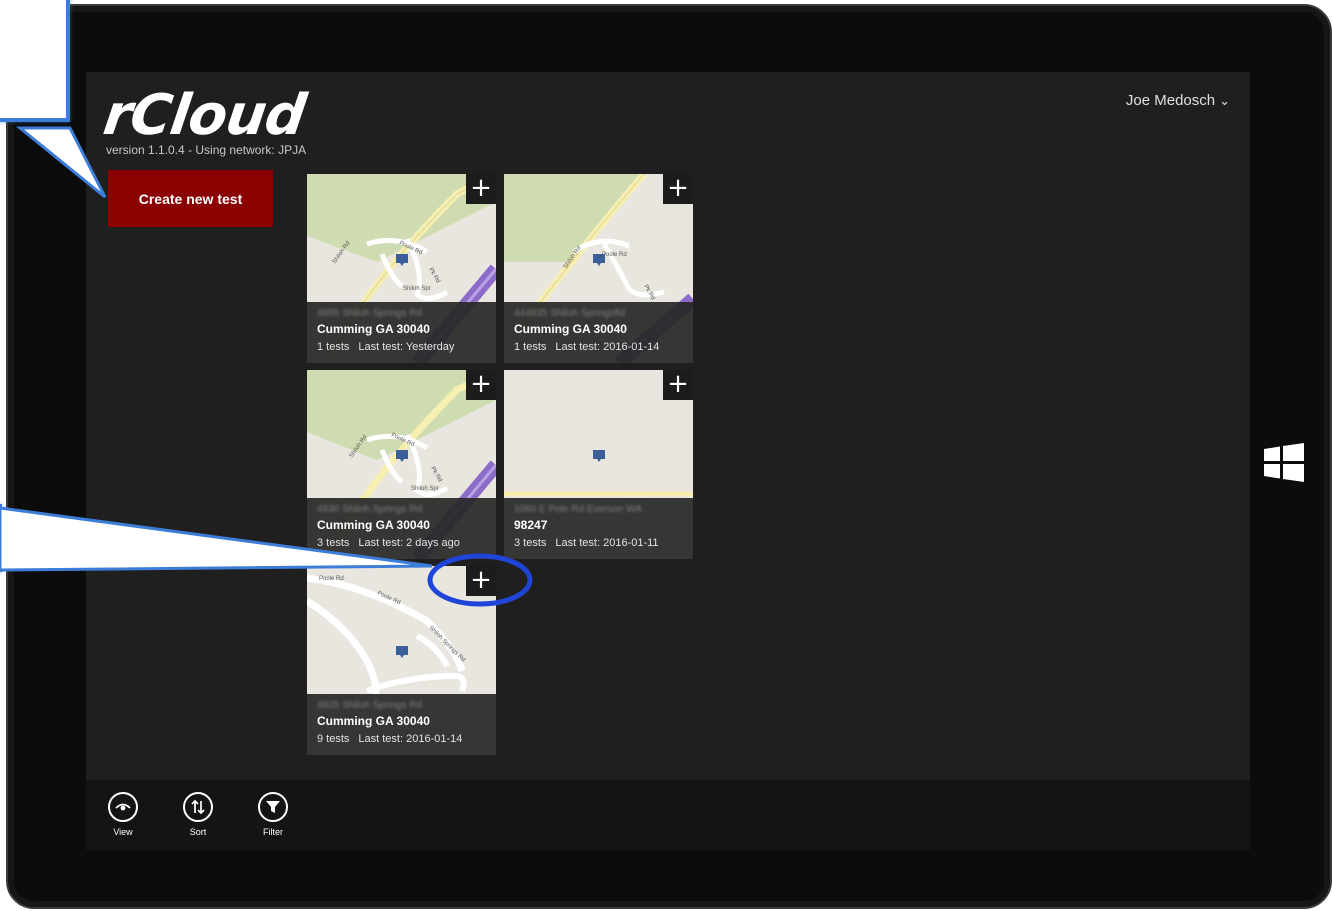  What do you see at coordinates (1170, 100) in the screenshot?
I see `user-name: Joe Medosch` at bounding box center [1170, 100].